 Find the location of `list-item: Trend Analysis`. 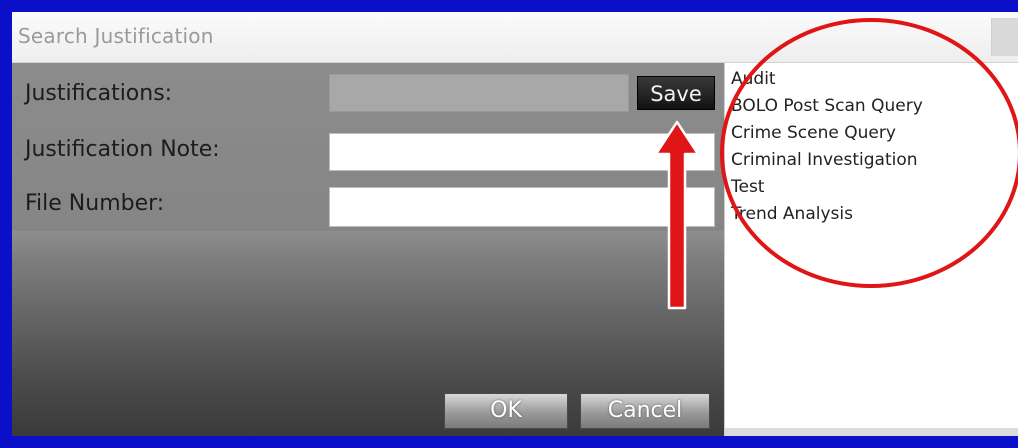

list-item: Trend Analysis is located at coordinates (792, 214).